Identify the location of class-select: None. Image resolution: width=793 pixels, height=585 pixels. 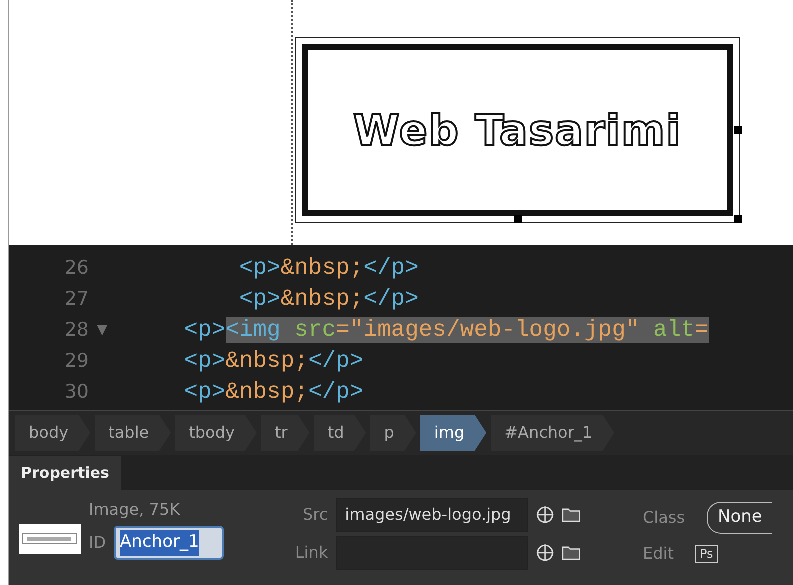
(739, 518).